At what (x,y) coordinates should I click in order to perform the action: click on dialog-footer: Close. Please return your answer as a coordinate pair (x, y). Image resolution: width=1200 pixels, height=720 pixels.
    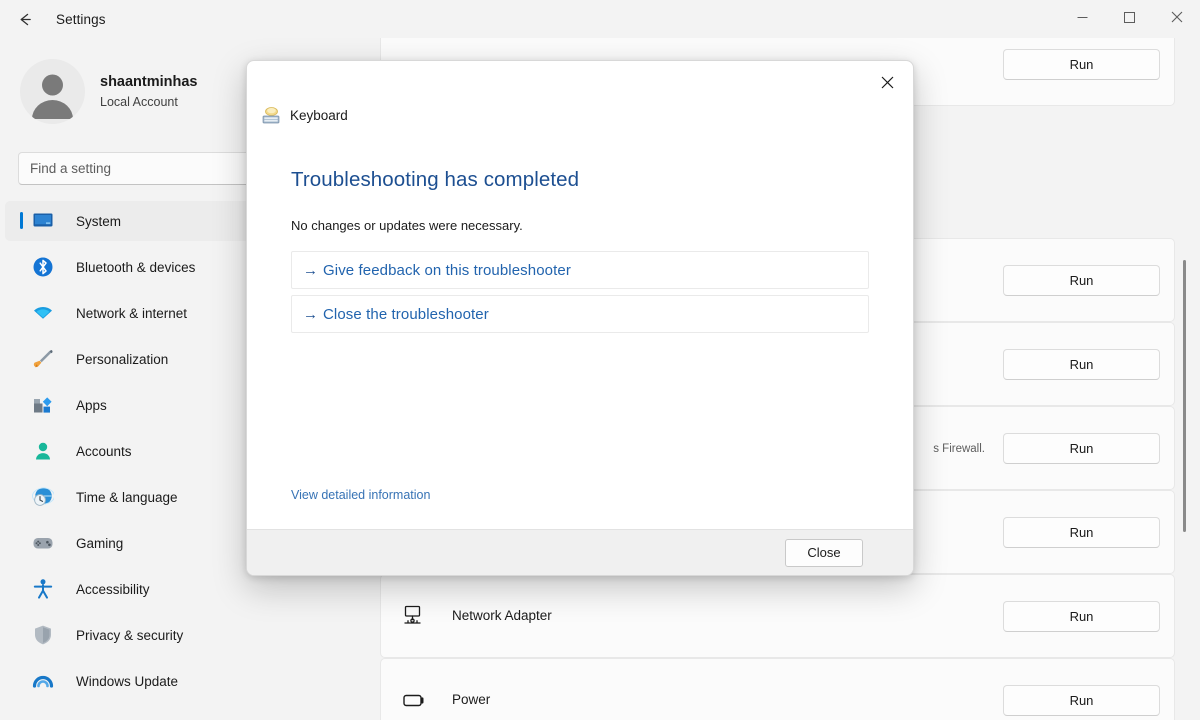
    Looking at the image, I should click on (580, 552).